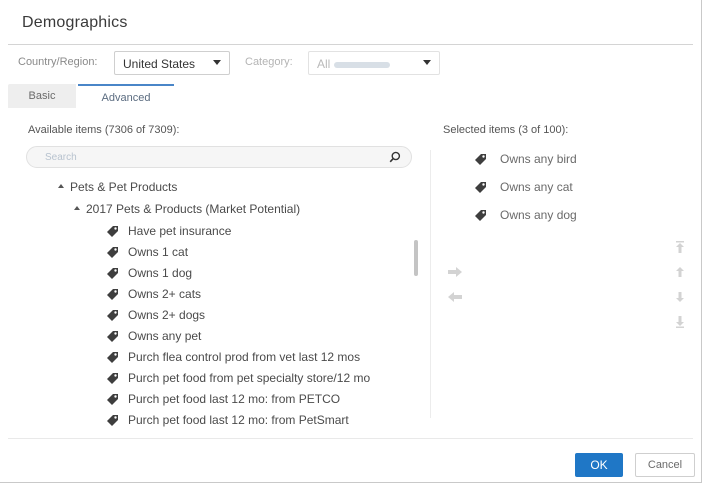 Image resolution: width=702 pixels, height=483 pixels. I want to click on tree-node-label: Pets & Pet Products, so click(124, 187).